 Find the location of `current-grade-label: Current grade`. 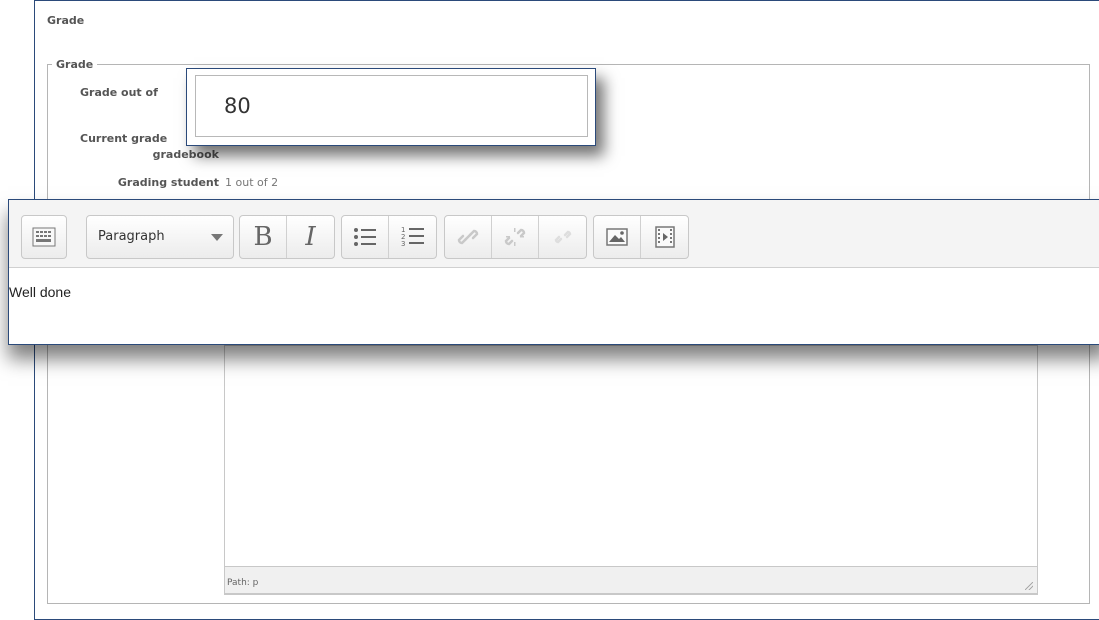

current-grade-label: Current grade is located at coordinates (124, 138).